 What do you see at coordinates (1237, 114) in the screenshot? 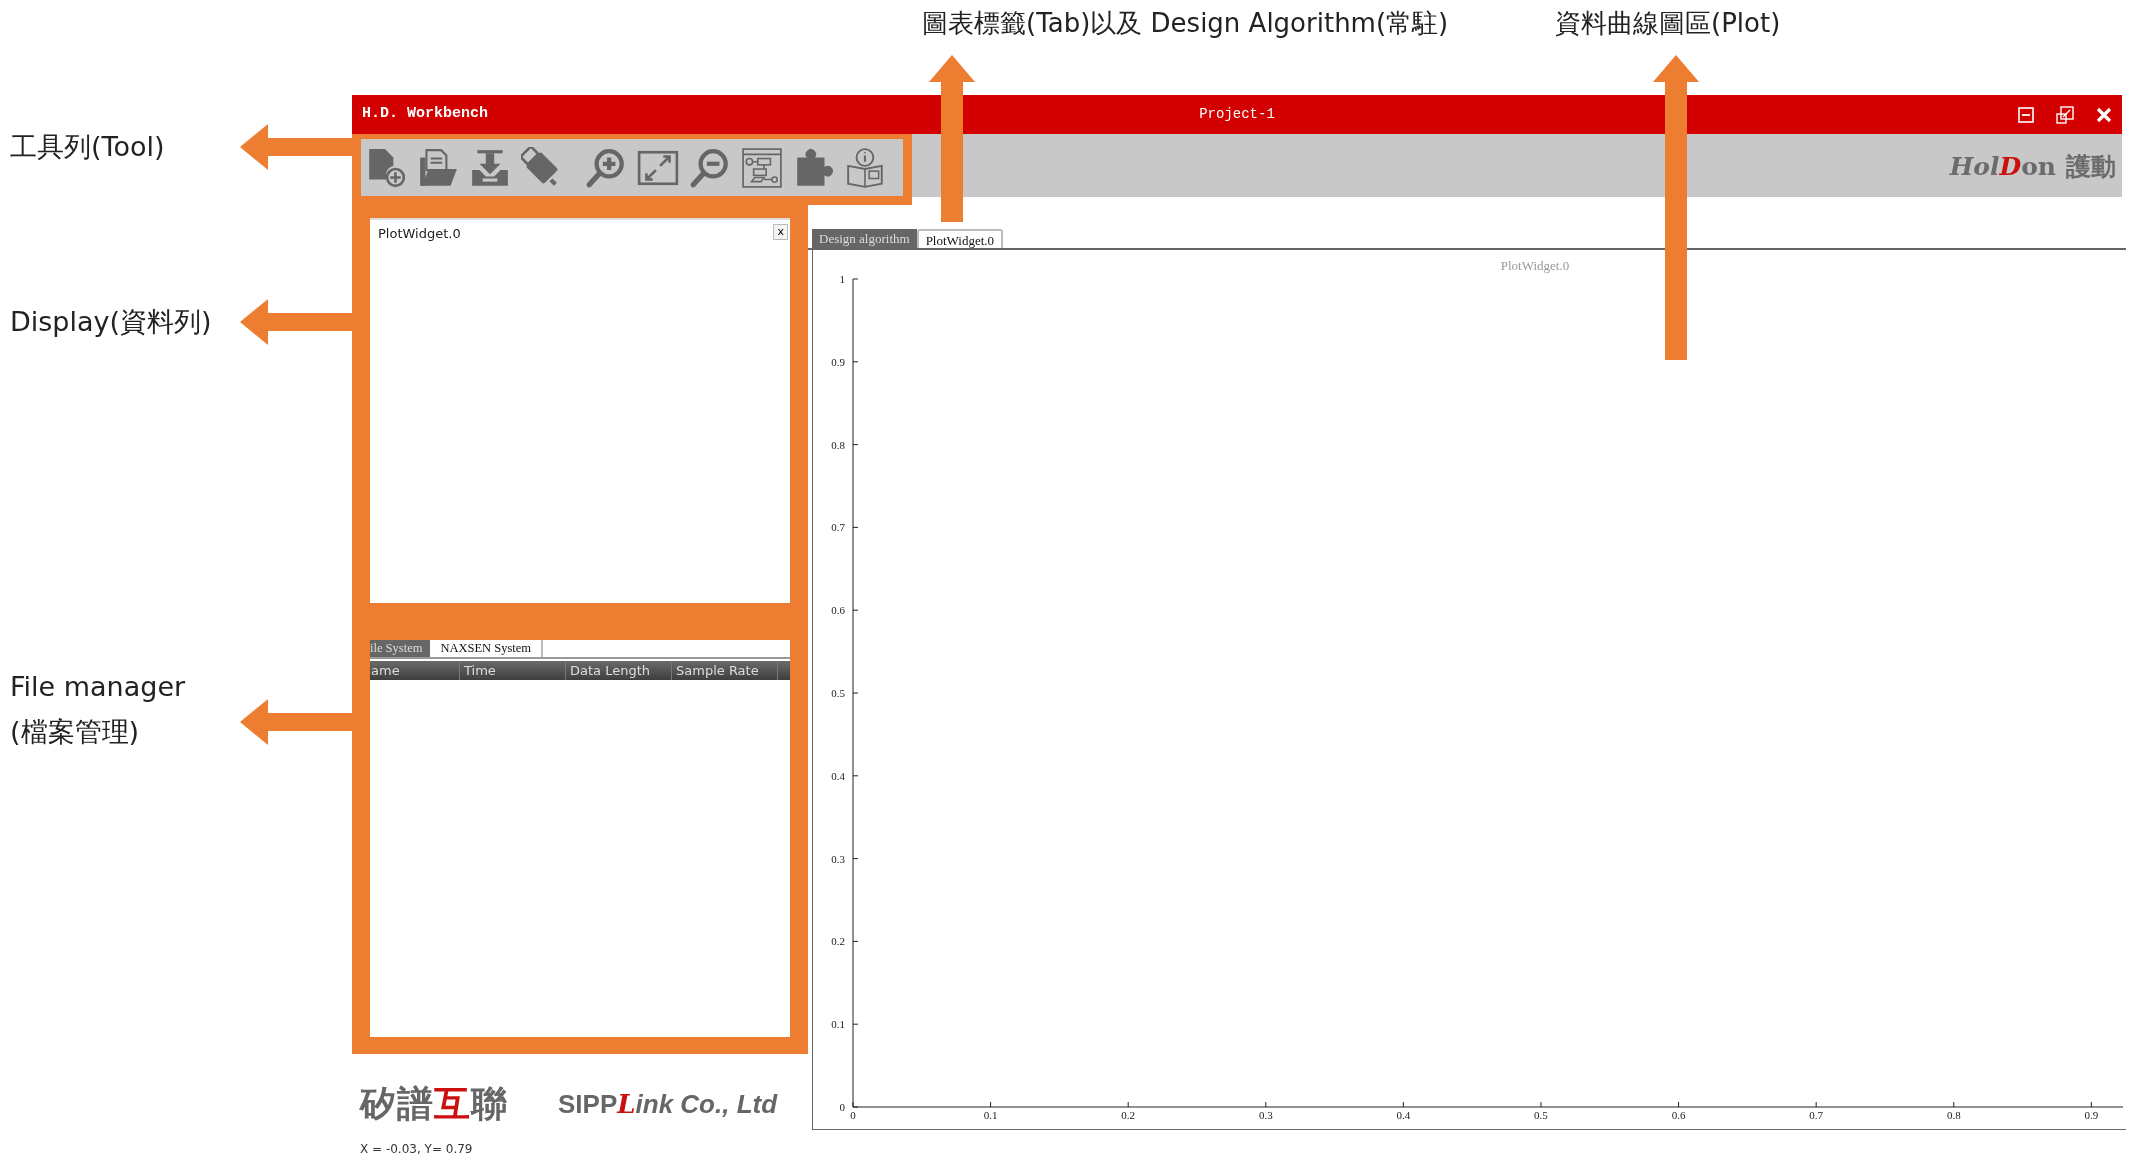
I see `window-title: Project-1` at bounding box center [1237, 114].